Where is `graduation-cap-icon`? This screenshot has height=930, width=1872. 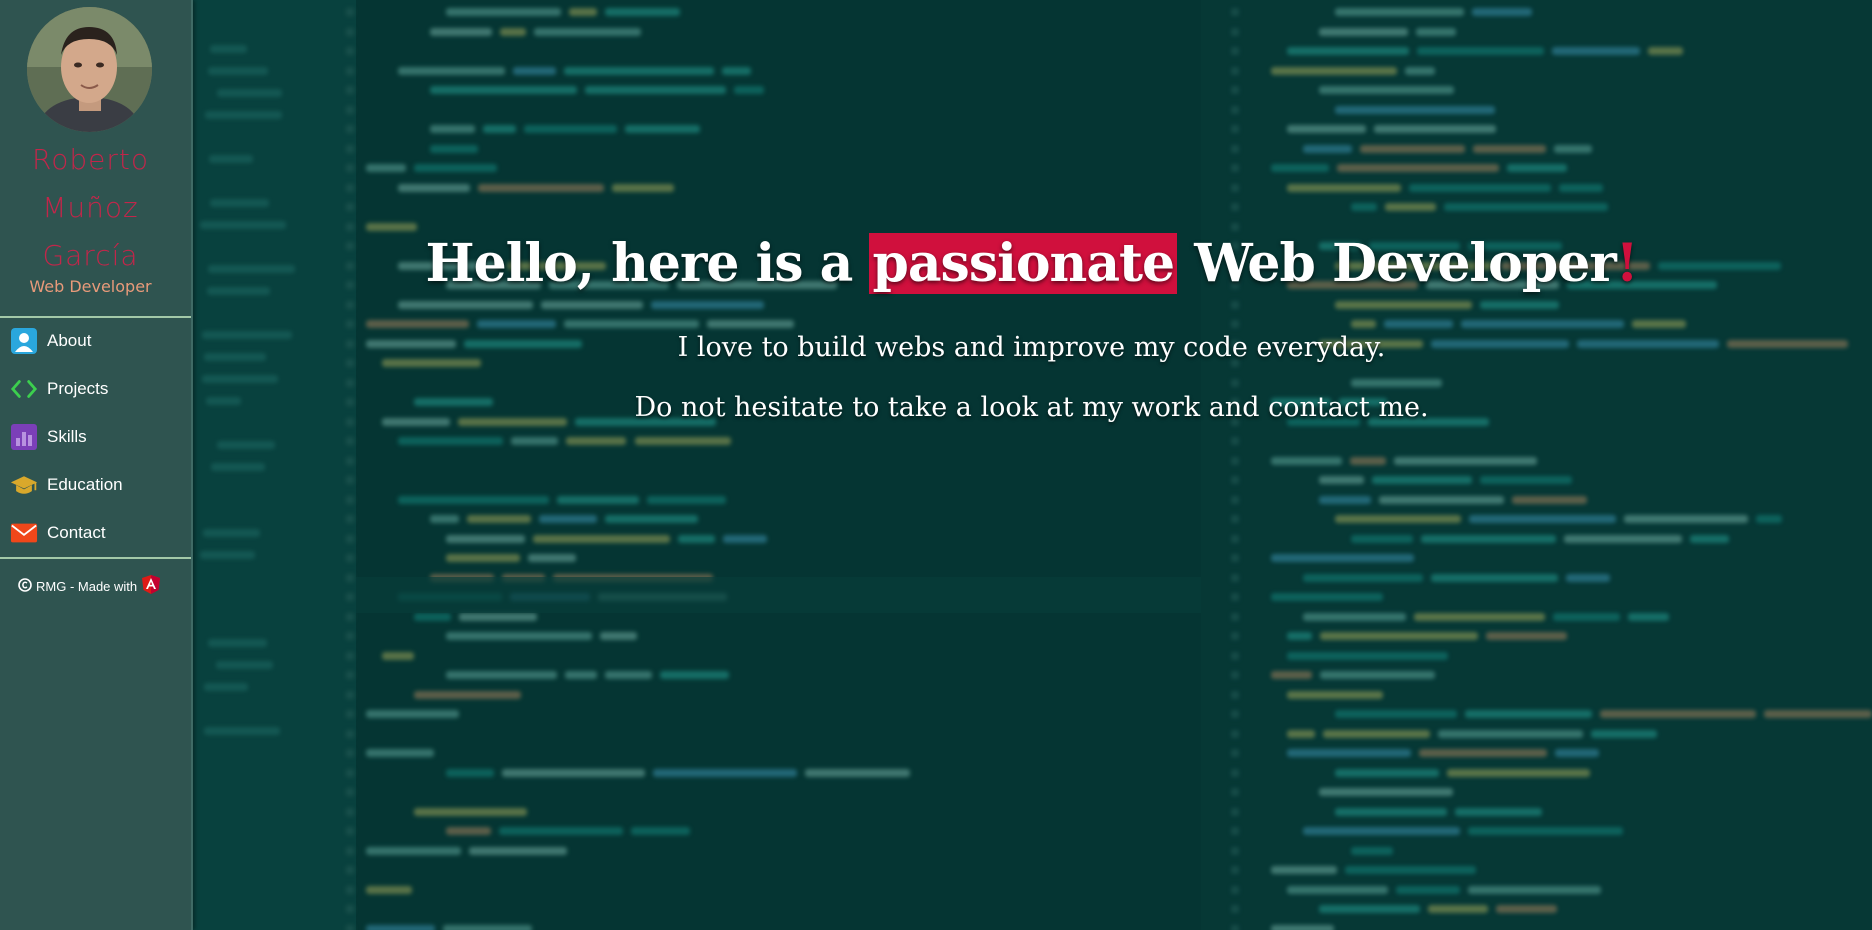
graduation-cap-icon is located at coordinates (24, 485).